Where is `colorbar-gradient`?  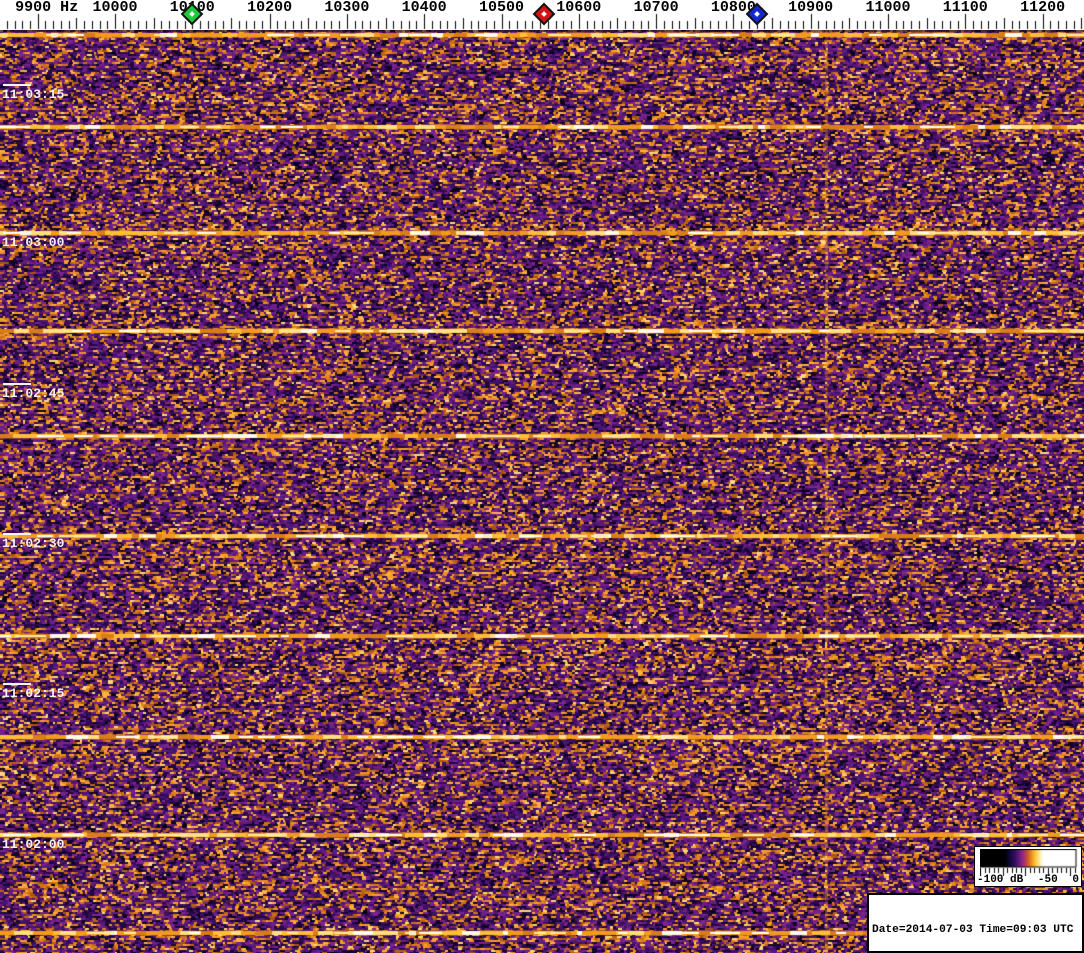 colorbar-gradient is located at coordinates (1029, 862).